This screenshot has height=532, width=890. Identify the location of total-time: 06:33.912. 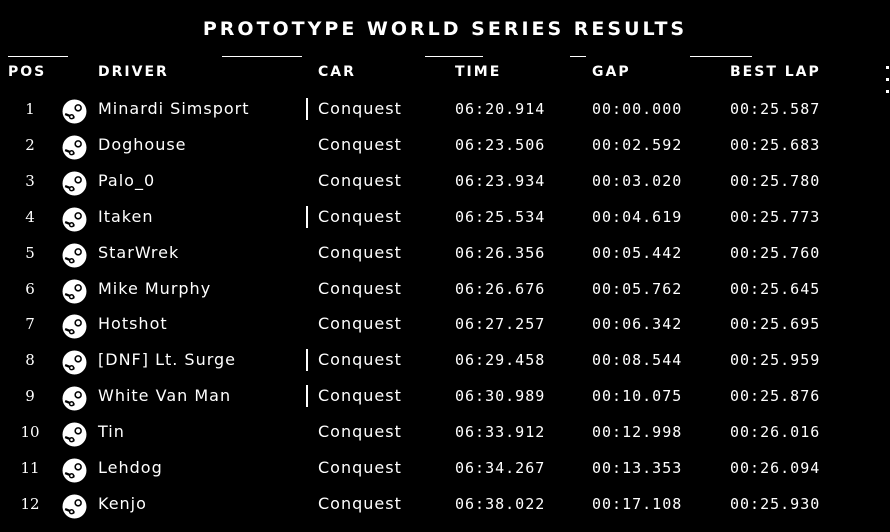
(500, 432).